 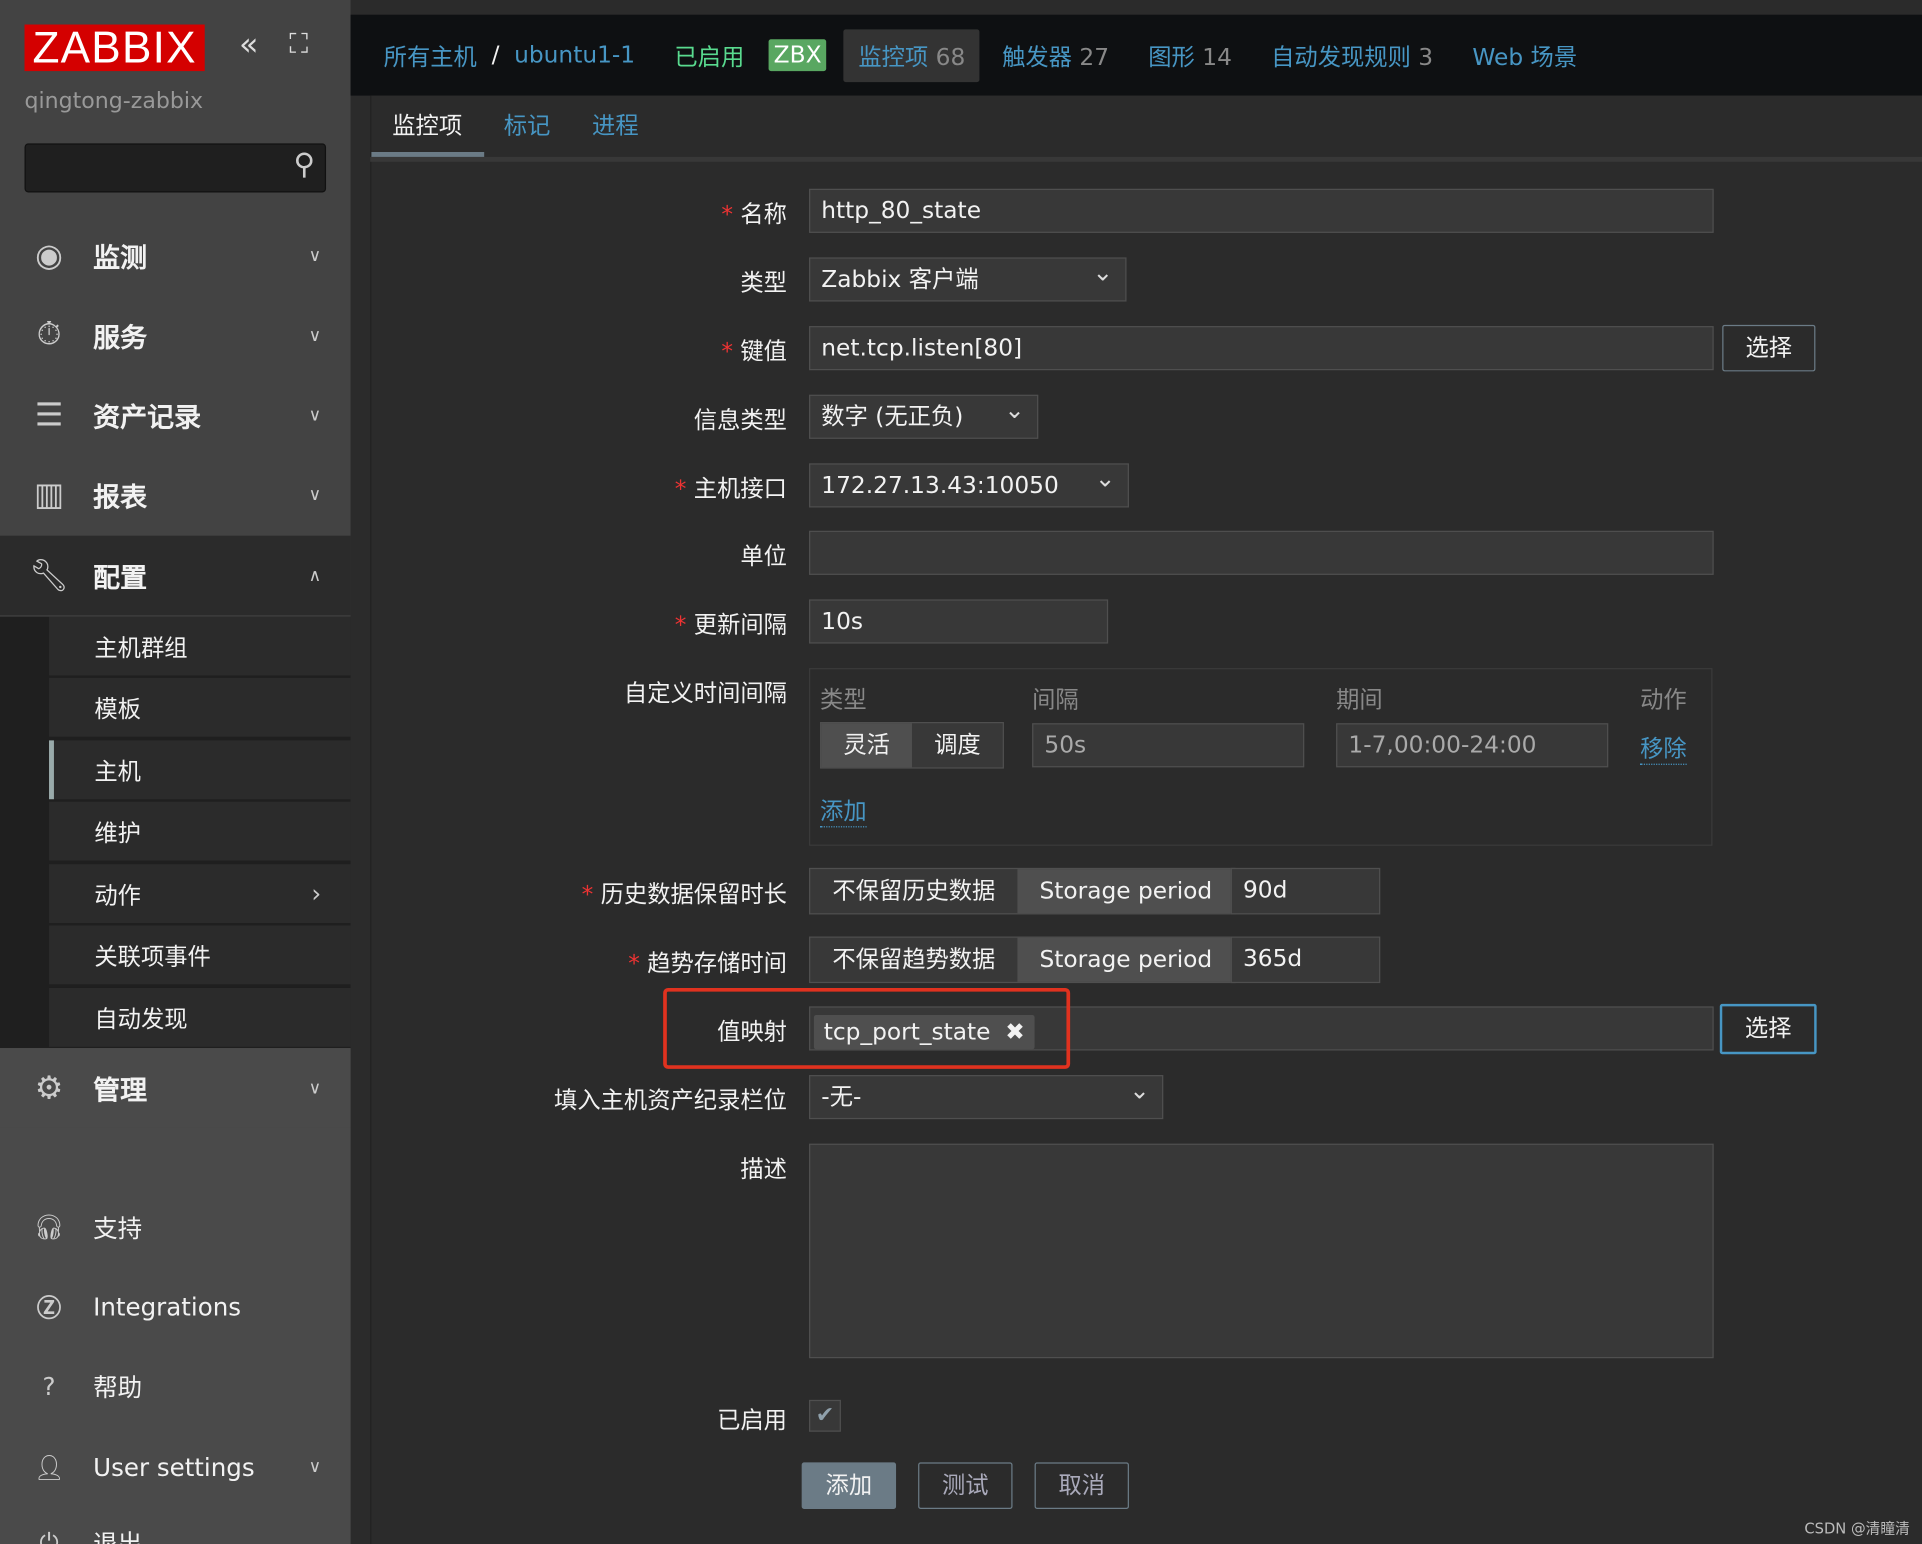 I want to click on breadcrumb-host: ubuntu1-1, so click(x=574, y=55).